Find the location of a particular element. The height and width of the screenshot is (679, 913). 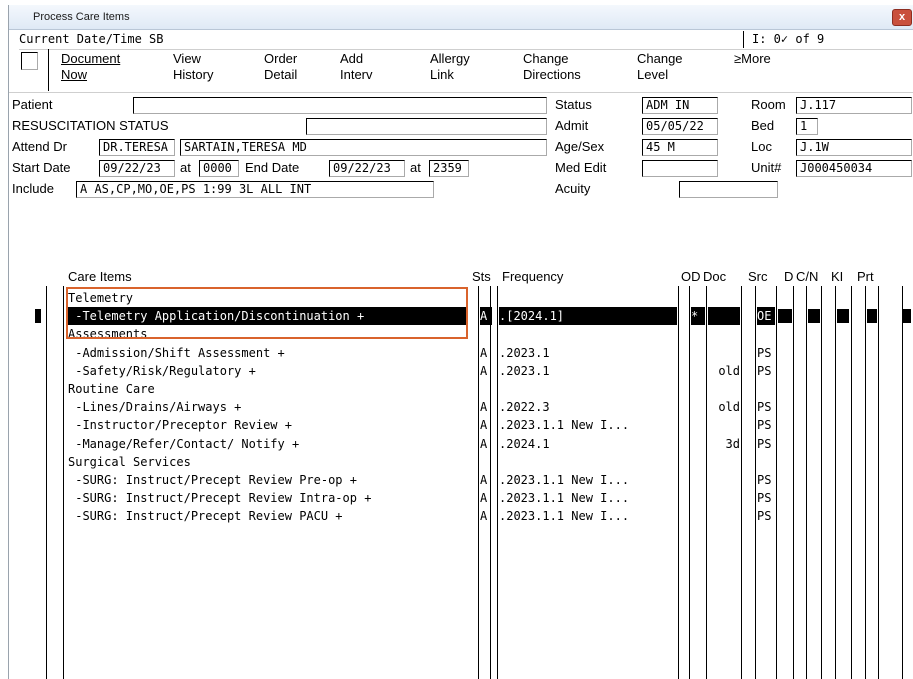

row-item-label: -Safety/Risk/Regulatory + is located at coordinates (162, 370).